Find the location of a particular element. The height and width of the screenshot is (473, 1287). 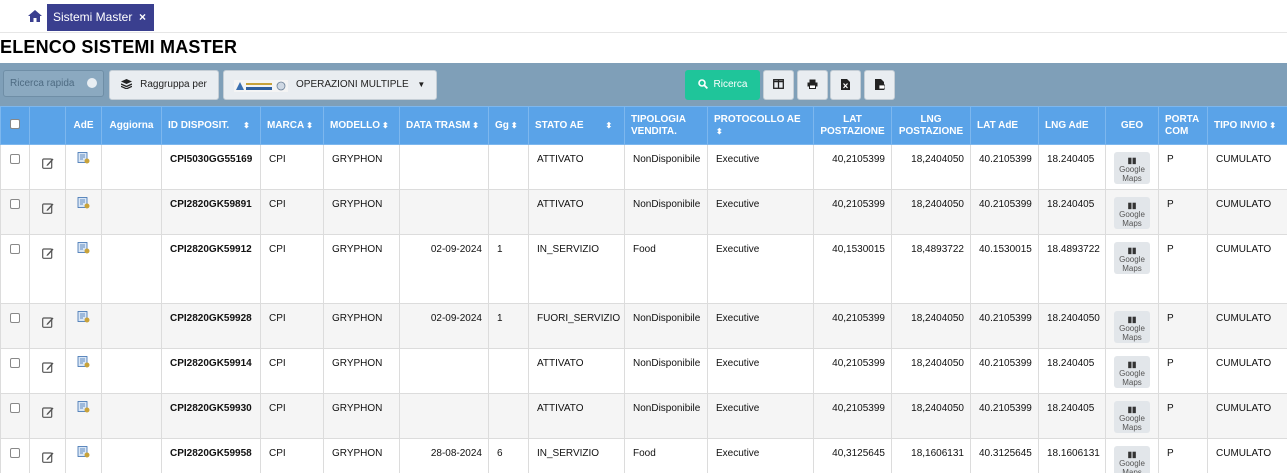

header-marca: MARCA ⬍ is located at coordinates (292, 125).